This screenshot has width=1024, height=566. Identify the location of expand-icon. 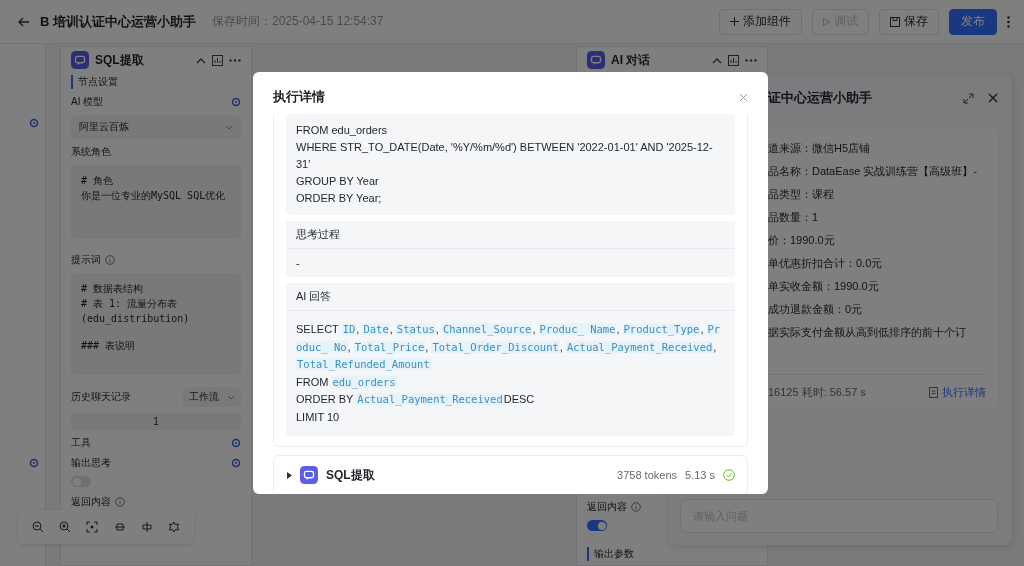
(968, 98).